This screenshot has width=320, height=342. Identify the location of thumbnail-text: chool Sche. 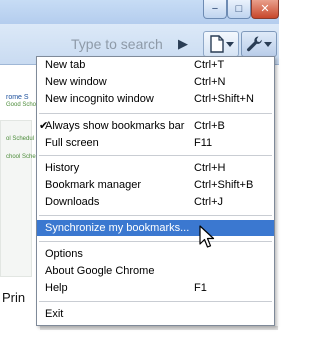
(21, 157).